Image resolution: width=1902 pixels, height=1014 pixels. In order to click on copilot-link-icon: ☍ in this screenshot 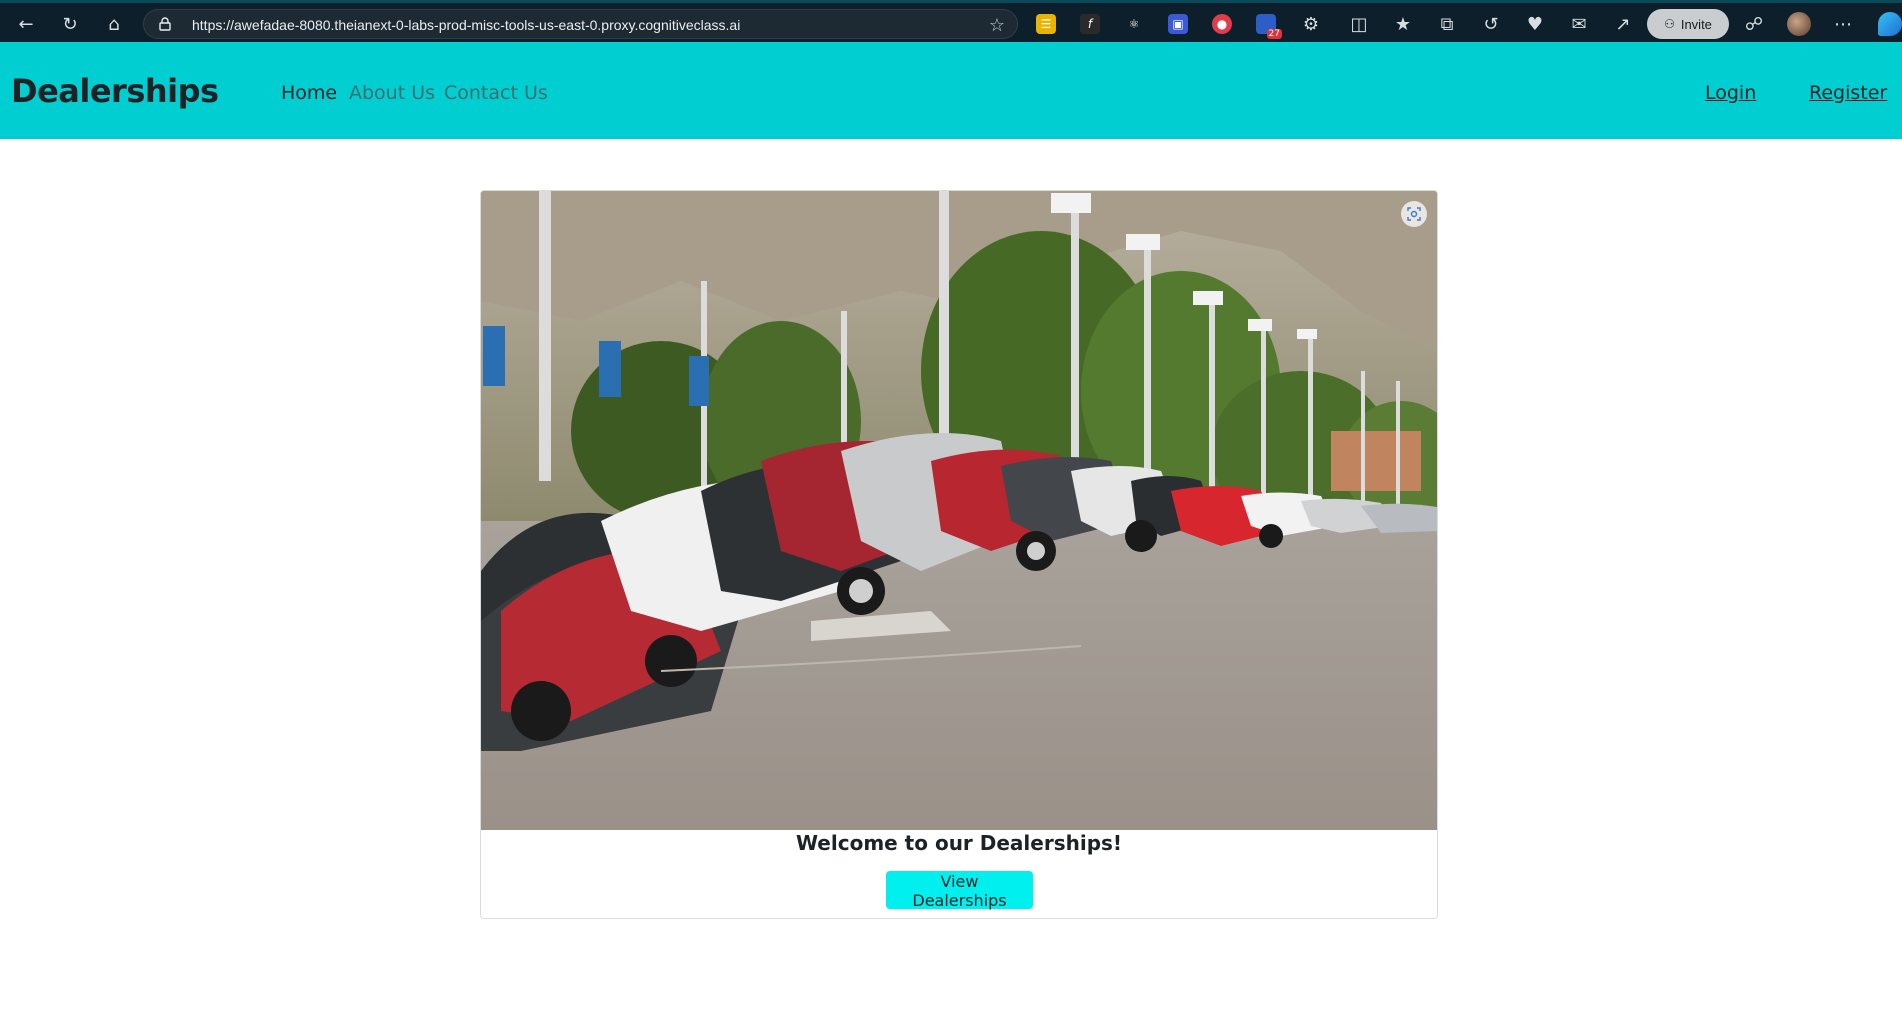, I will do `click(1754, 24)`.